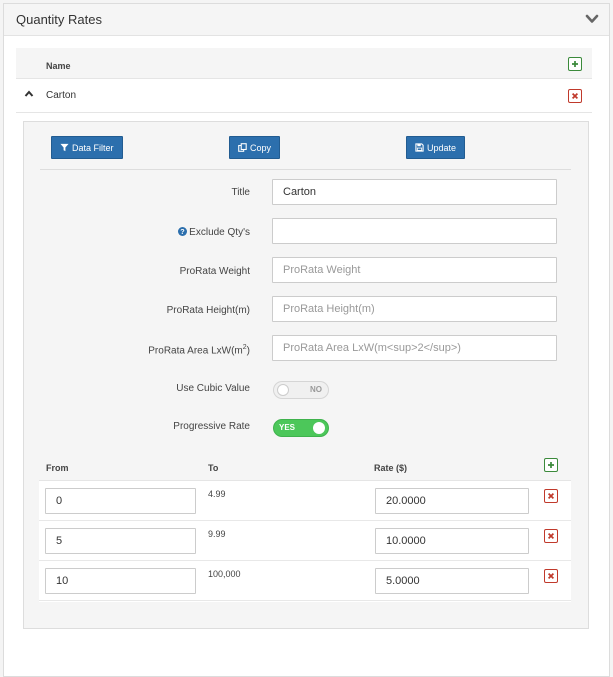 The image size is (613, 677). Describe the element at coordinates (211, 426) in the screenshot. I see `progressive-rate-label: Progressive Rate` at that location.